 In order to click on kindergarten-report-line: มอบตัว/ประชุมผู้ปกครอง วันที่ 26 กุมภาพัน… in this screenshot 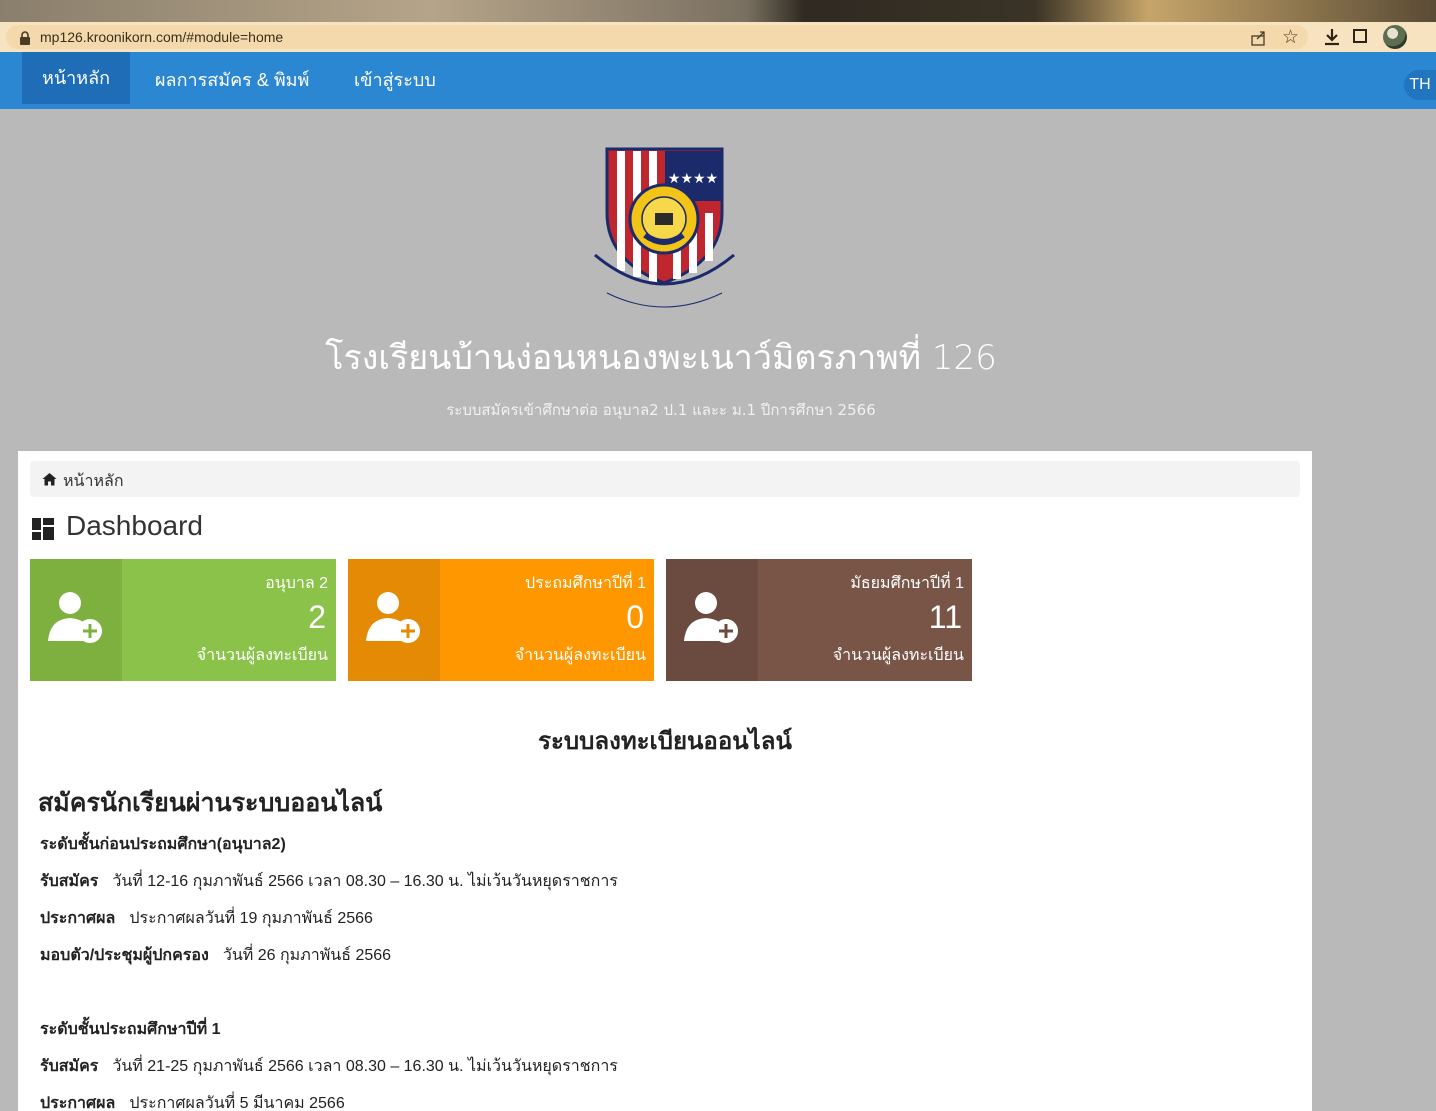, I will do `click(215, 955)`.